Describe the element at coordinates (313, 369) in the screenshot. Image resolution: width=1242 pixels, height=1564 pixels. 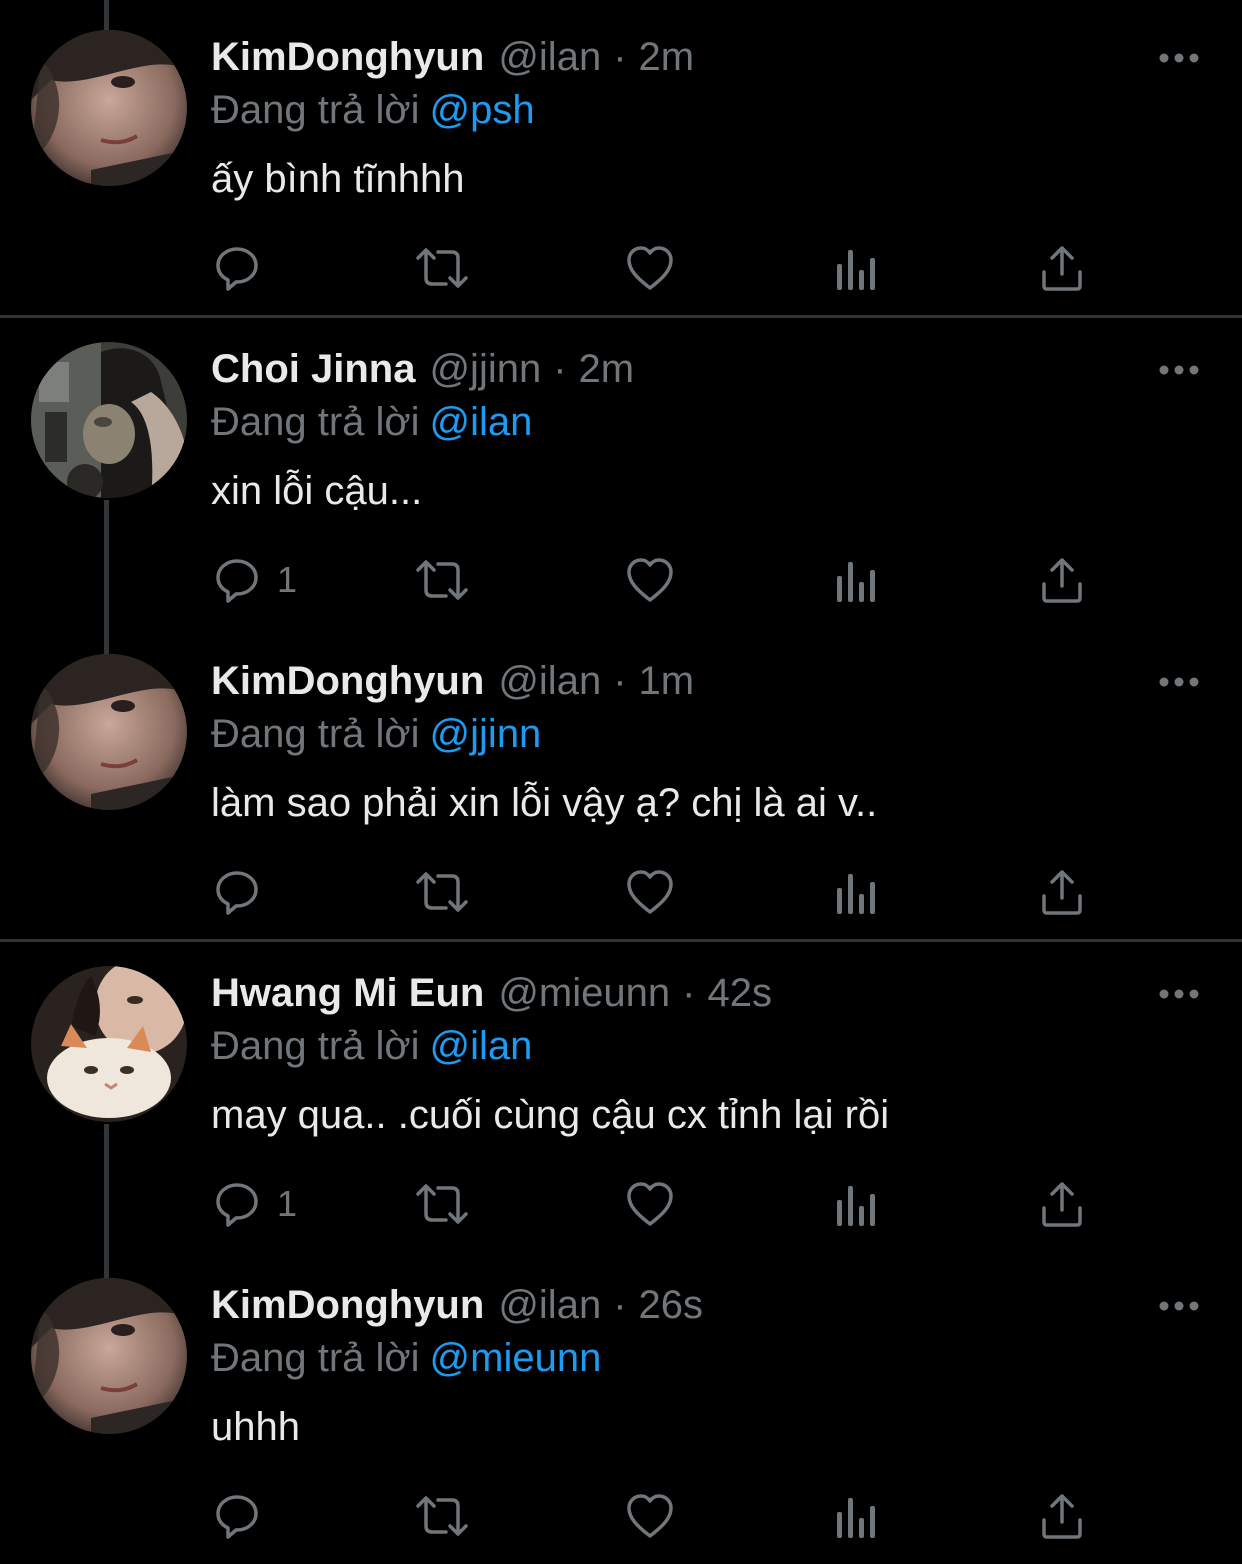
I see `display-name: Choi Jinna` at that location.